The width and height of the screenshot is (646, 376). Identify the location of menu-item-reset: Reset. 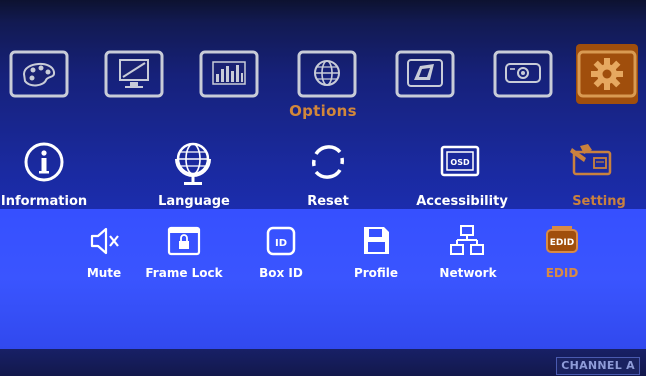
(328, 201).